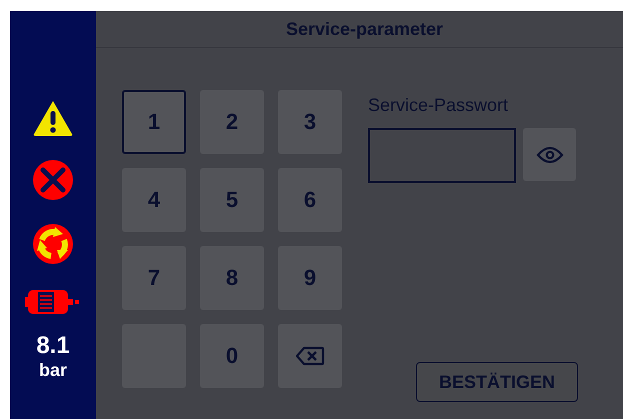 The height and width of the screenshot is (419, 623). What do you see at coordinates (53, 346) in the screenshot?
I see `pressure-value: 8.1` at bounding box center [53, 346].